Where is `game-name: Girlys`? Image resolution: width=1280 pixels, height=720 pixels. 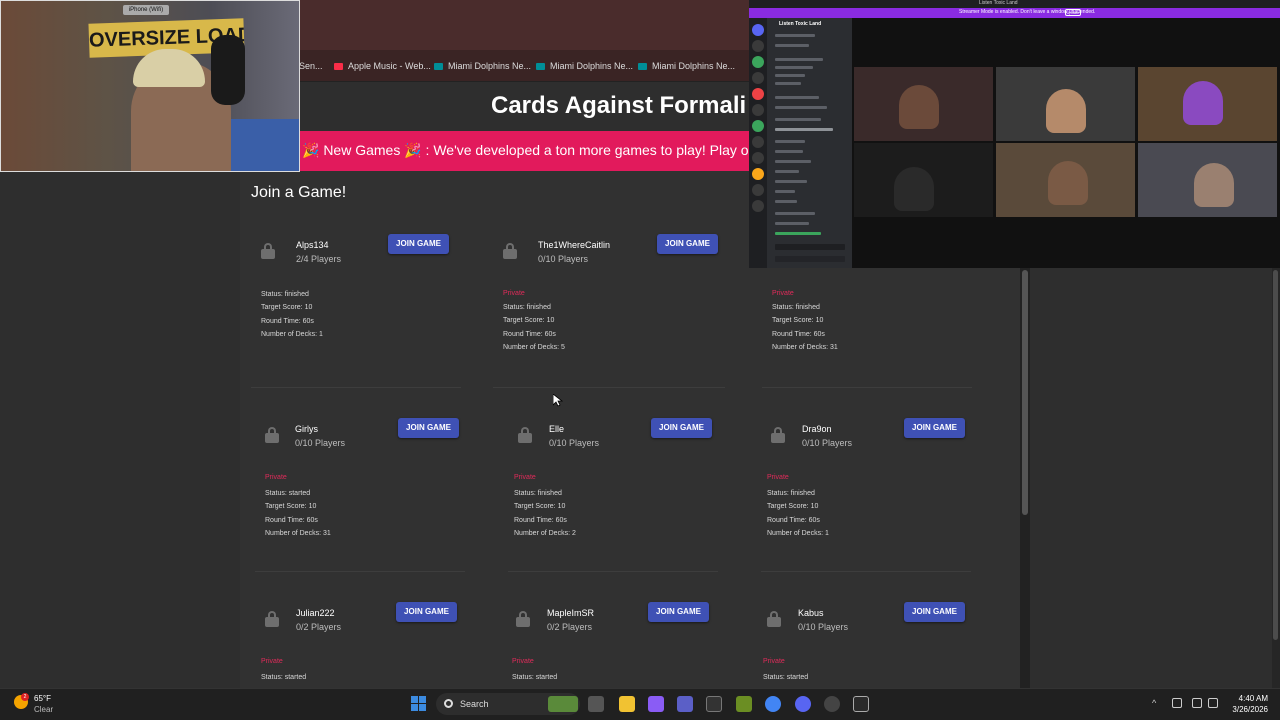
game-name: Girlys is located at coordinates (306, 429).